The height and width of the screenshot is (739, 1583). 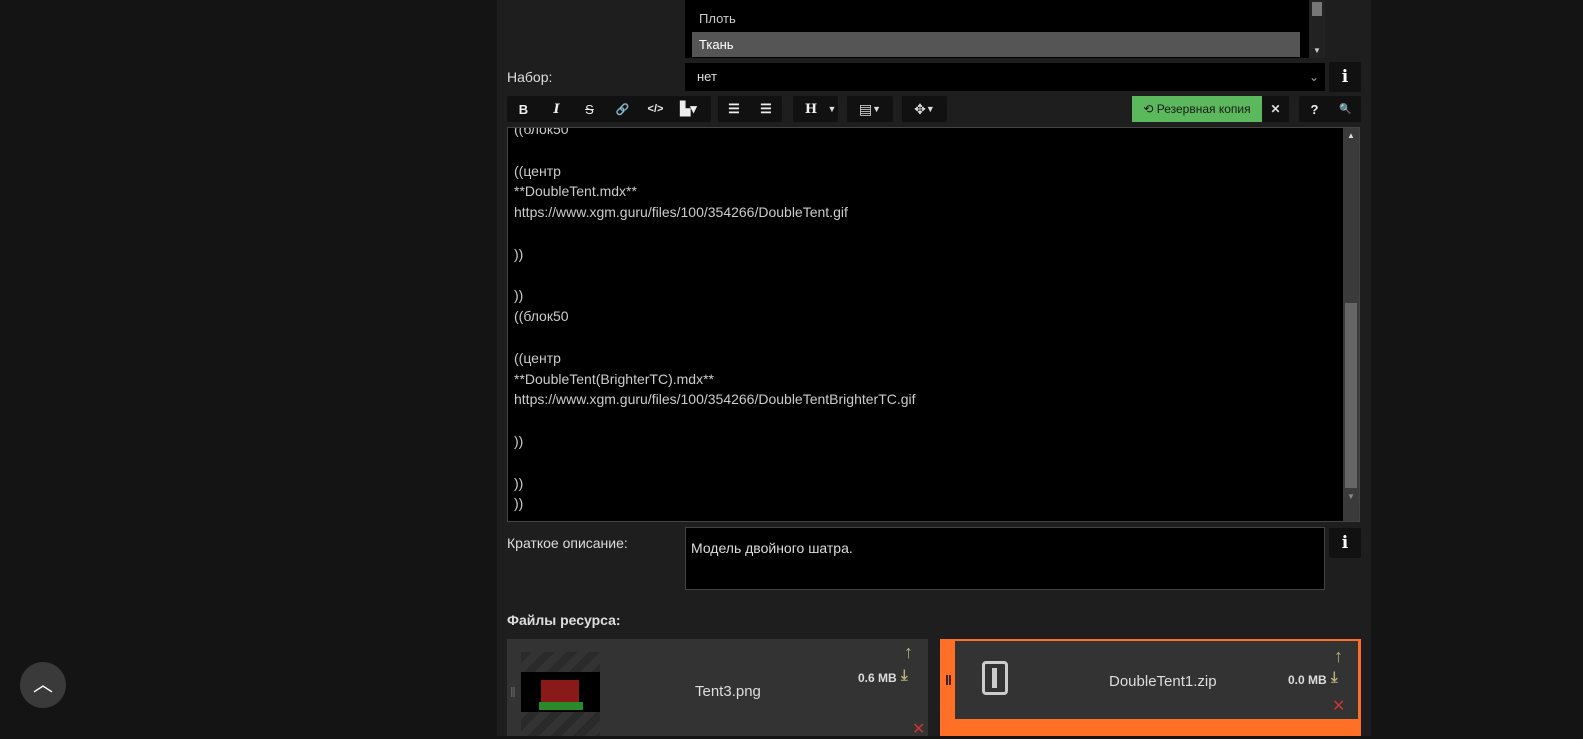 What do you see at coordinates (996, 44) in the screenshot?
I see `option-tkan-selected: Ткань` at bounding box center [996, 44].